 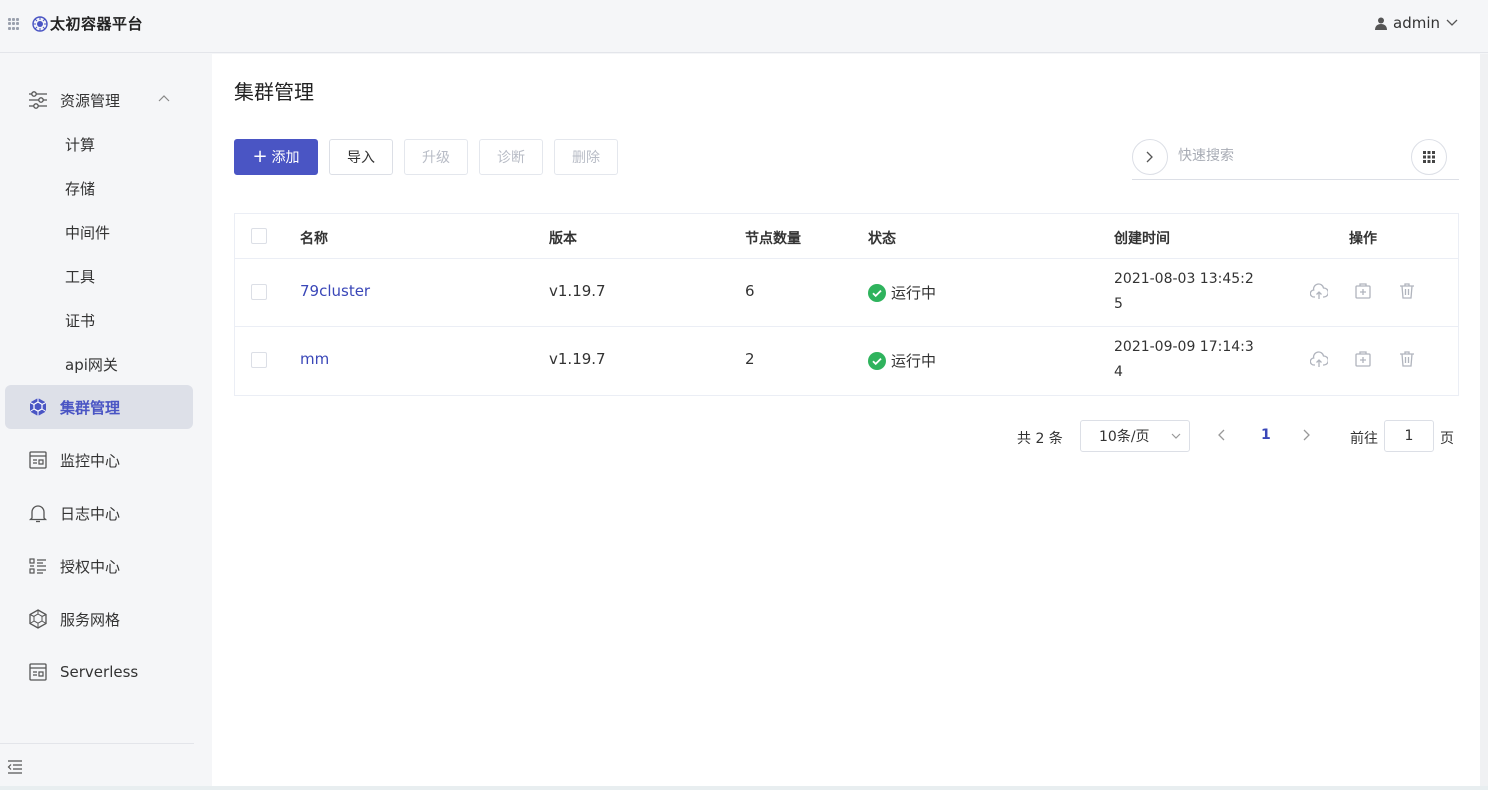 I want to click on sidebar-divider, so click(x=97, y=743).